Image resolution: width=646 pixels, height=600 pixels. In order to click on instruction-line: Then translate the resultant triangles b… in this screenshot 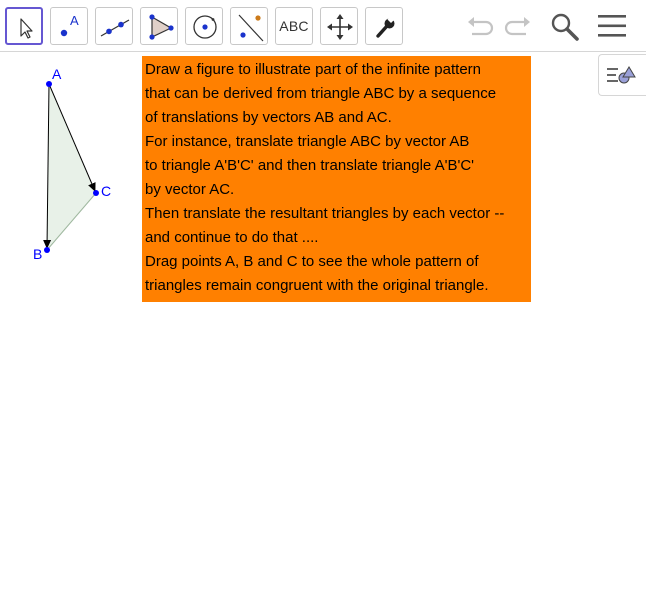, I will do `click(325, 213)`.